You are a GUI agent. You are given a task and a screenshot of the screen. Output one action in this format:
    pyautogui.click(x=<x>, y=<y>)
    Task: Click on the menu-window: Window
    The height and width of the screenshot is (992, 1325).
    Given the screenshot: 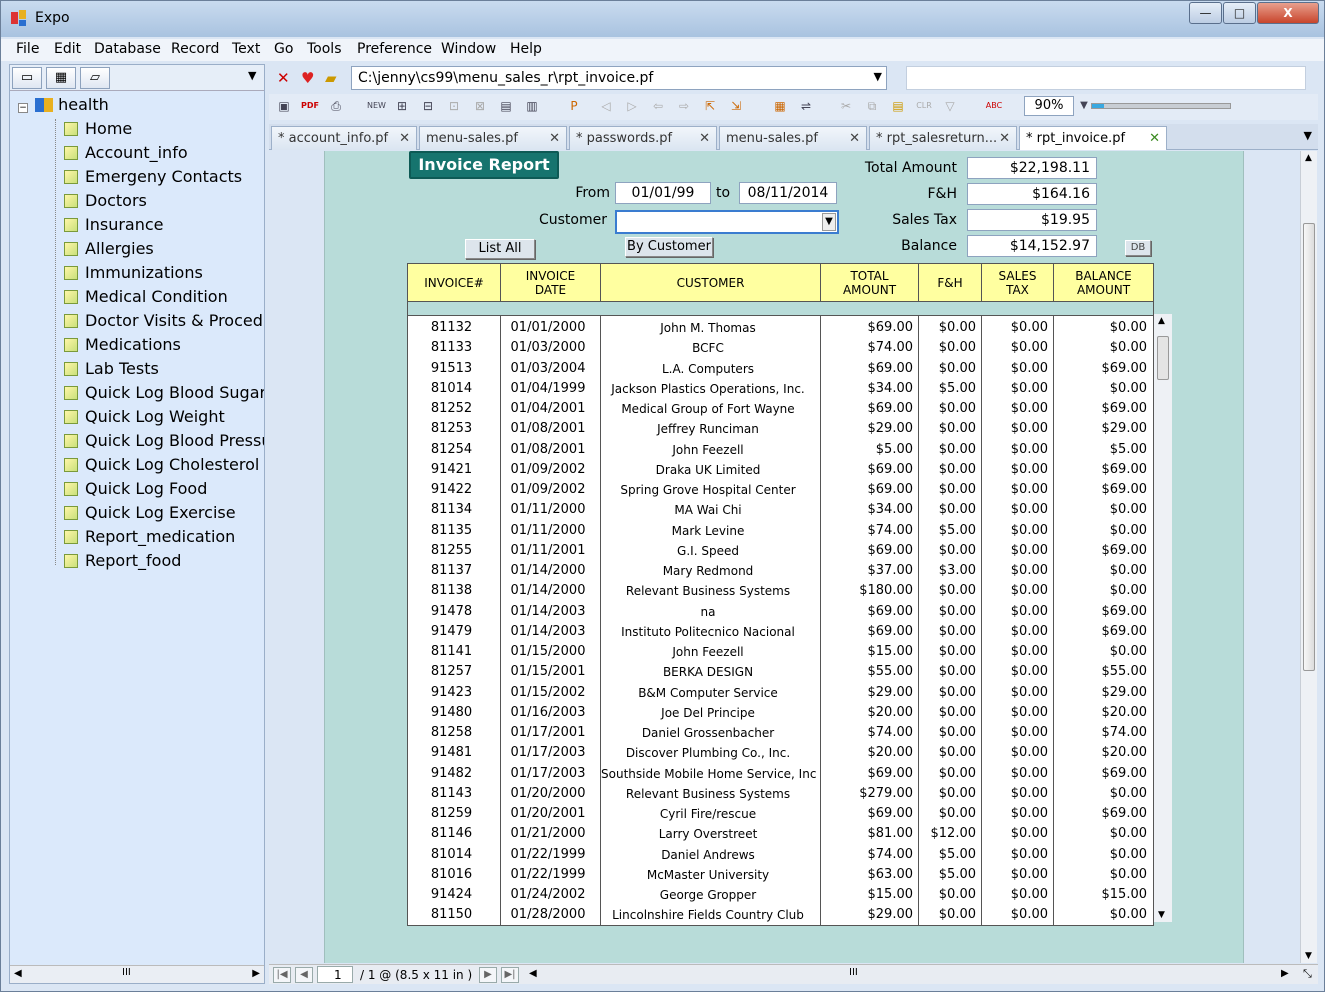 What is the action you would take?
    pyautogui.click(x=468, y=49)
    